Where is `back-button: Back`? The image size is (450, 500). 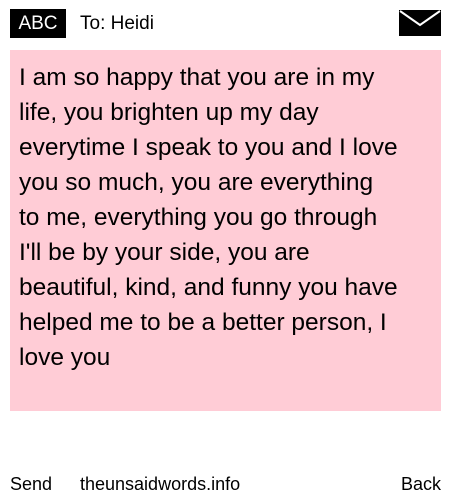
back-button: Back is located at coordinates (421, 484).